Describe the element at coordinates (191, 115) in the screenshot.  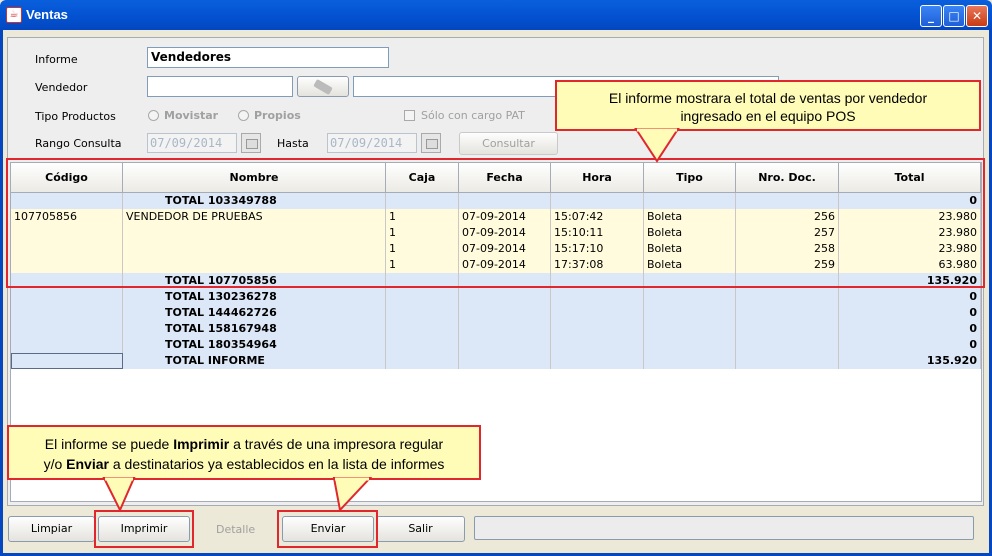
I see `radio-movistar-label: Movistar` at that location.